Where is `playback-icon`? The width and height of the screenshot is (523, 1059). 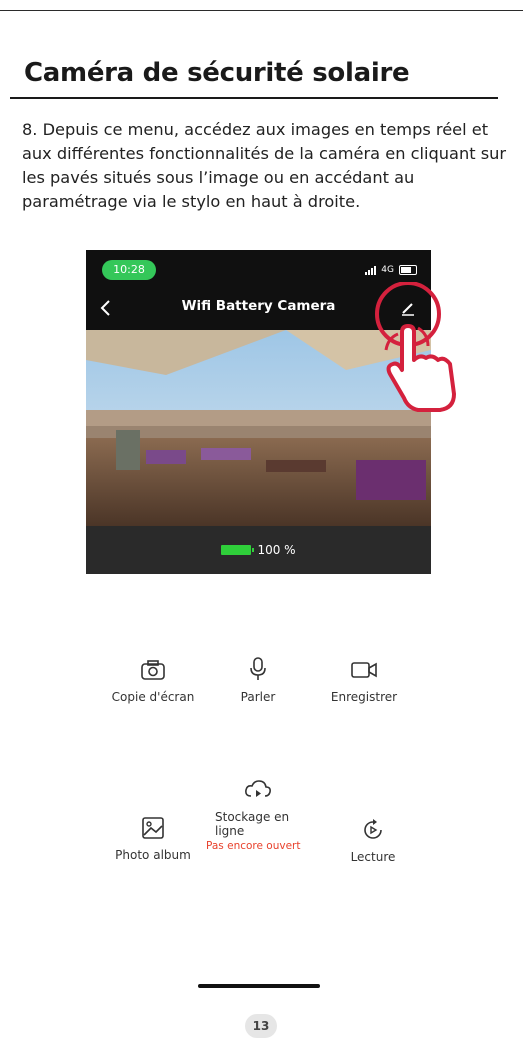 playback-icon is located at coordinates (373, 829).